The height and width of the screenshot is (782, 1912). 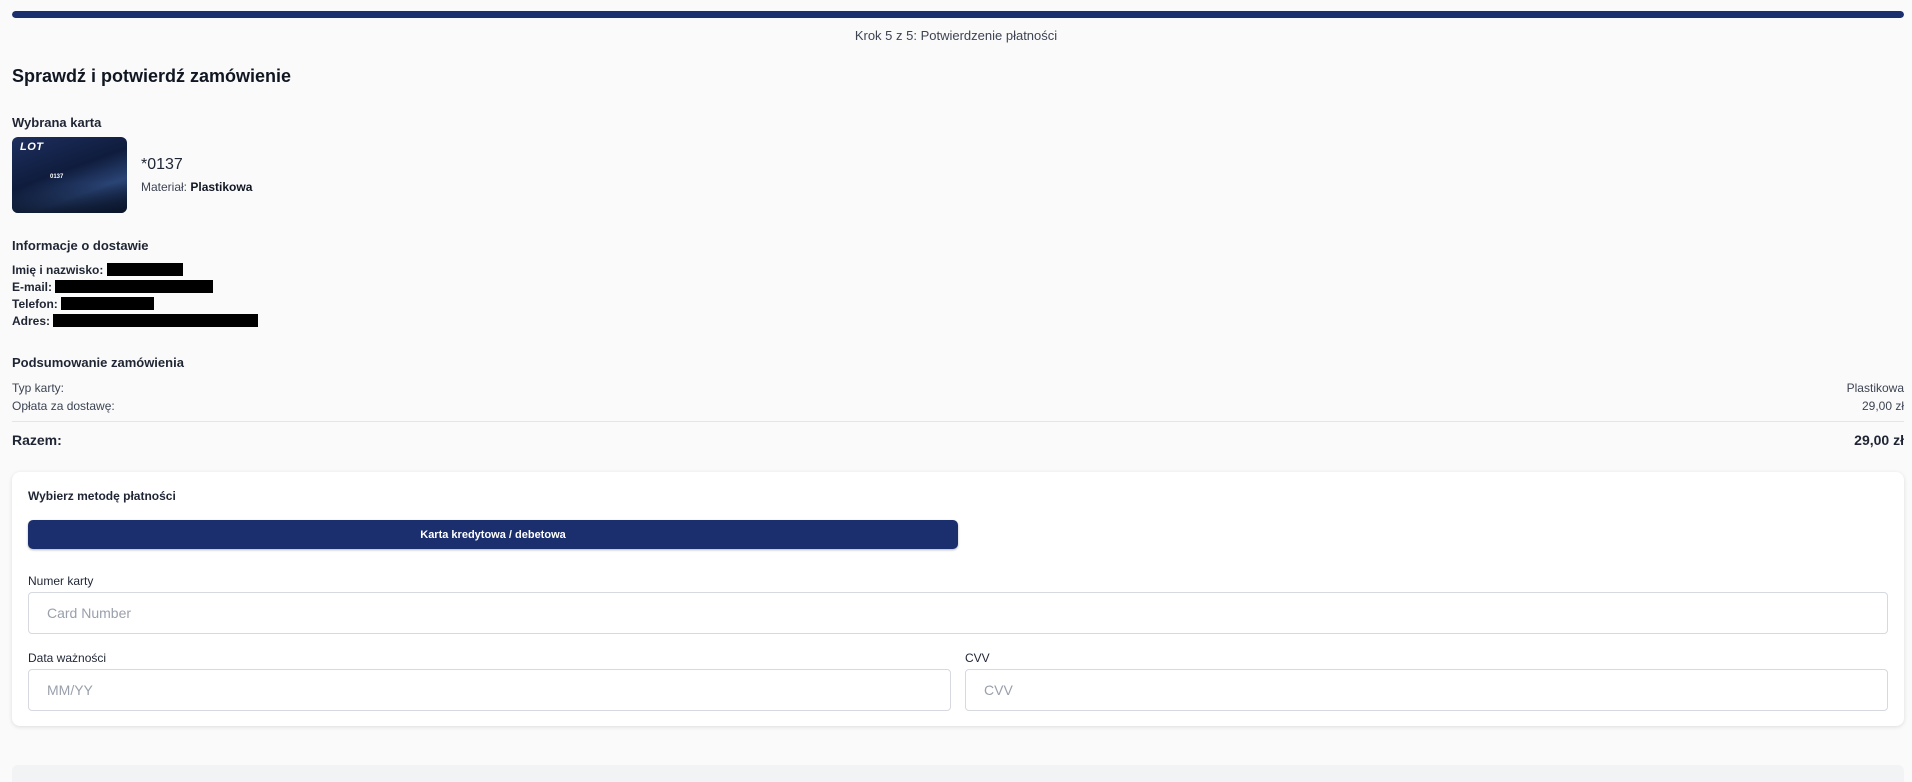 I want to click on total-value: 29,00 zł, so click(x=1879, y=440).